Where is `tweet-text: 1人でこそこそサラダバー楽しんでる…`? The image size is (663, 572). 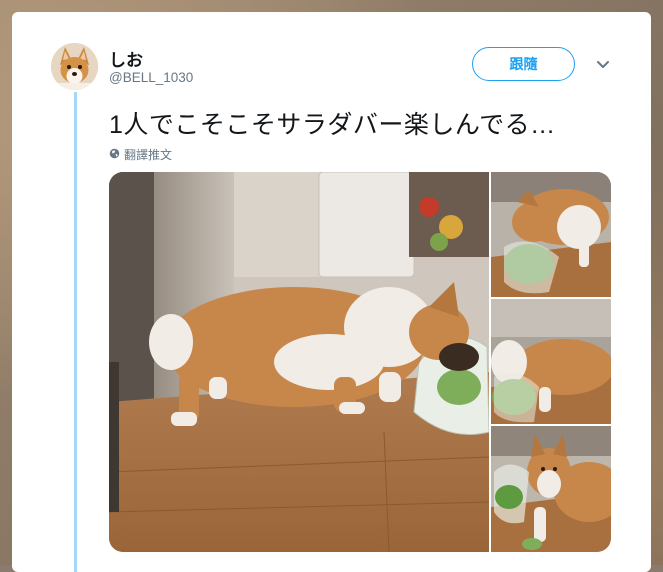 tweet-text: 1人でこそこそサラダバー楽しんでる… is located at coordinates (332, 125).